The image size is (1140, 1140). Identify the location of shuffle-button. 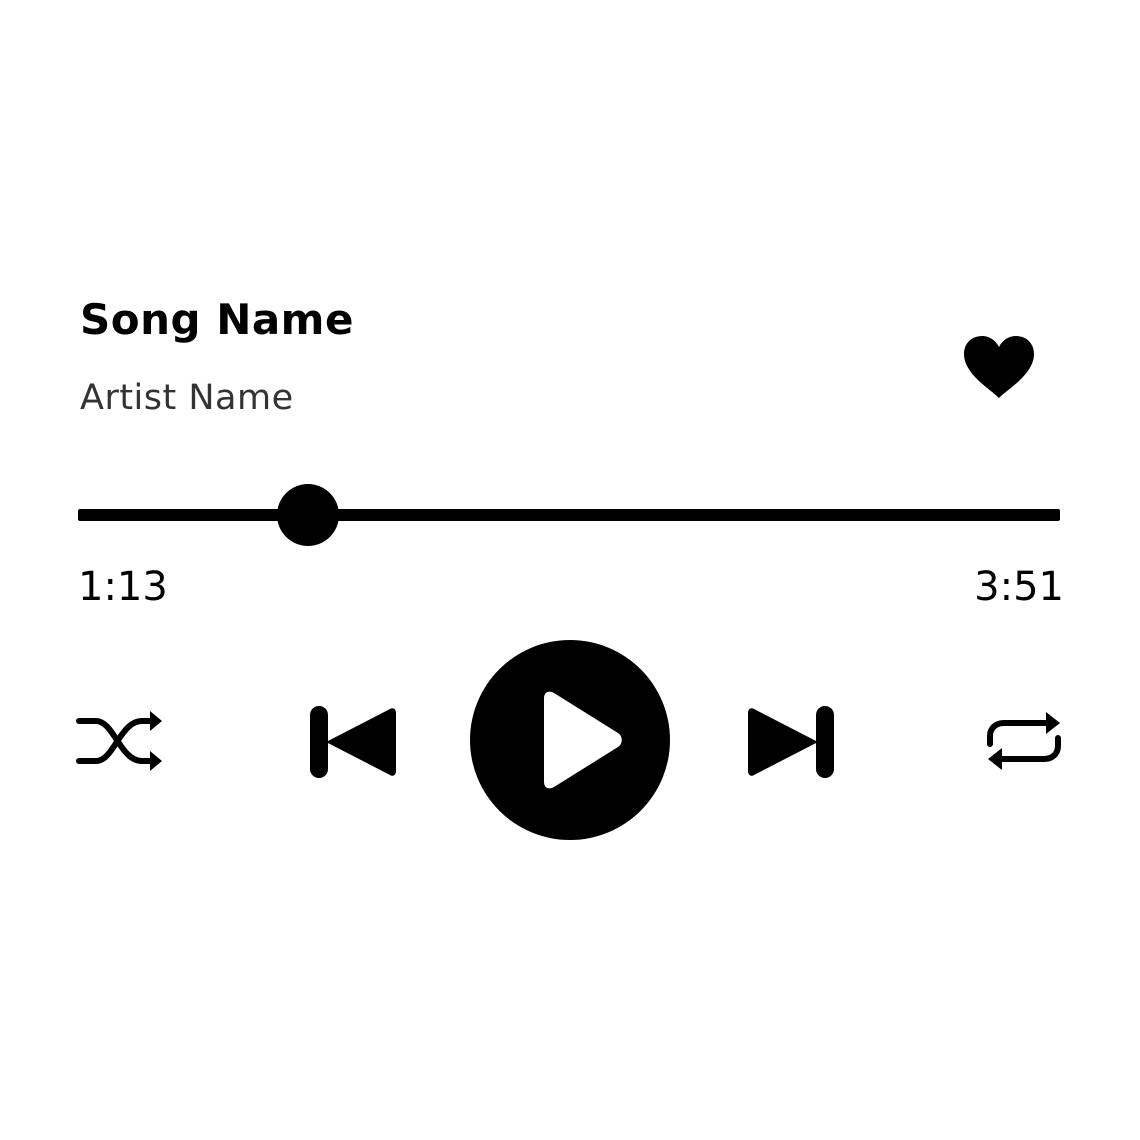
(120, 741).